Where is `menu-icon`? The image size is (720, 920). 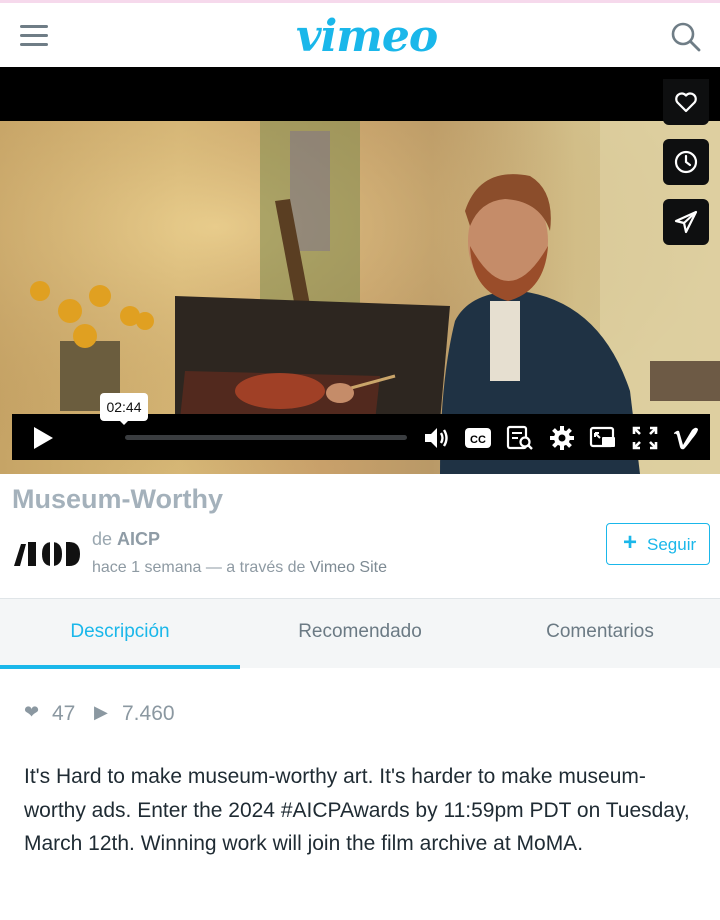
menu-icon is located at coordinates (35, 36).